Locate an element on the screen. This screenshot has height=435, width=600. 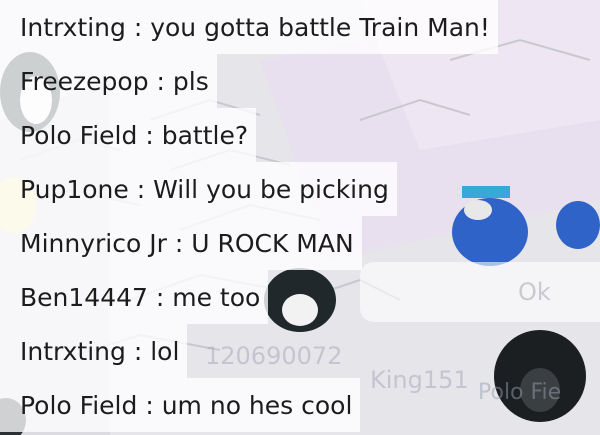
chat-message: Polo Field : battle? is located at coordinates (128, 135).